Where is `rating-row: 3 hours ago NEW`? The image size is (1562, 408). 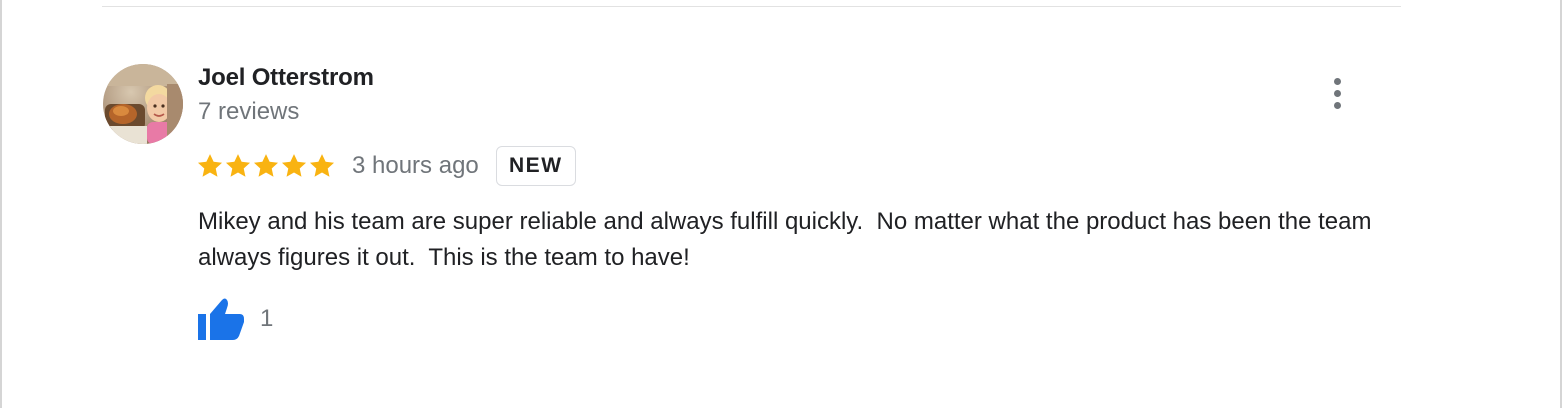
rating-row: 3 hours ago NEW is located at coordinates (386, 166).